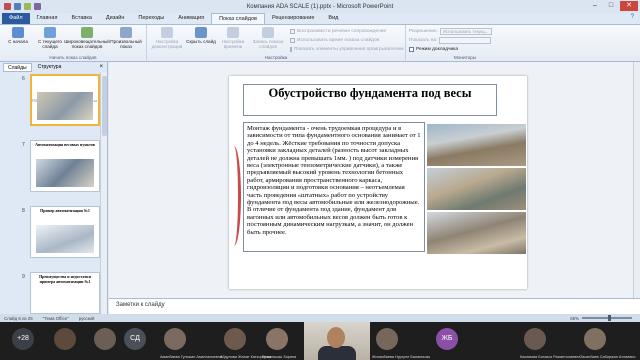 This screenshot has height=360, width=640. I want to click on use-timings-checkbox: Использовать время показа слайдов, so click(346, 40).